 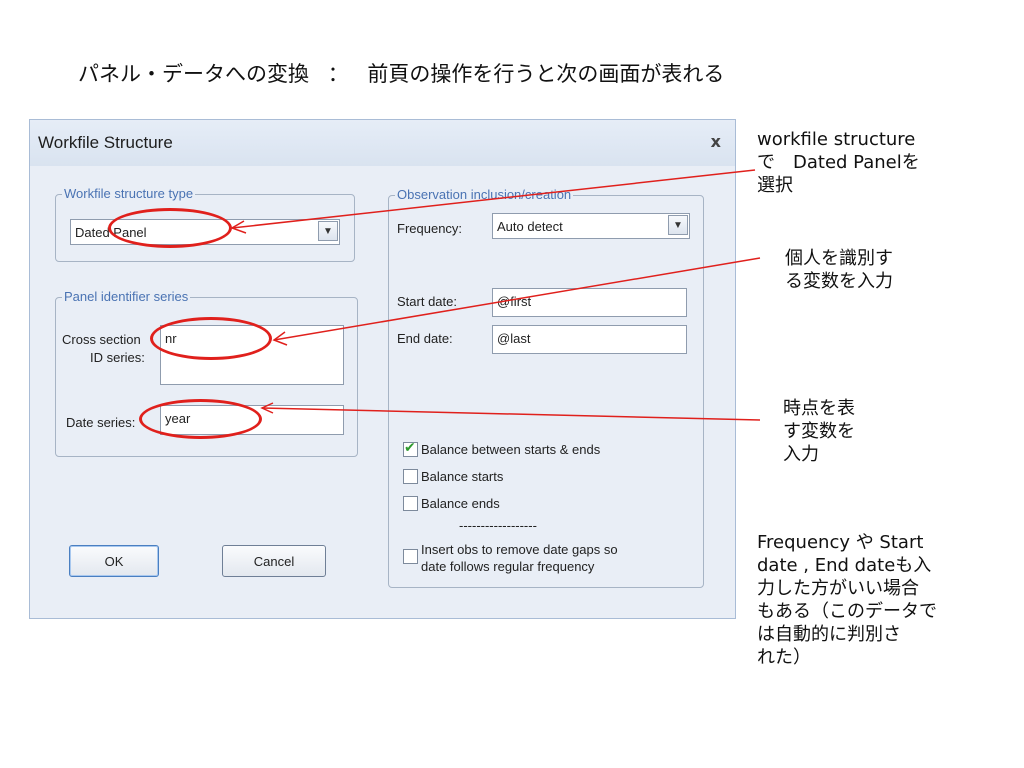 I want to click on note-structure-line2: で Dated Panelを, so click(x=838, y=162).